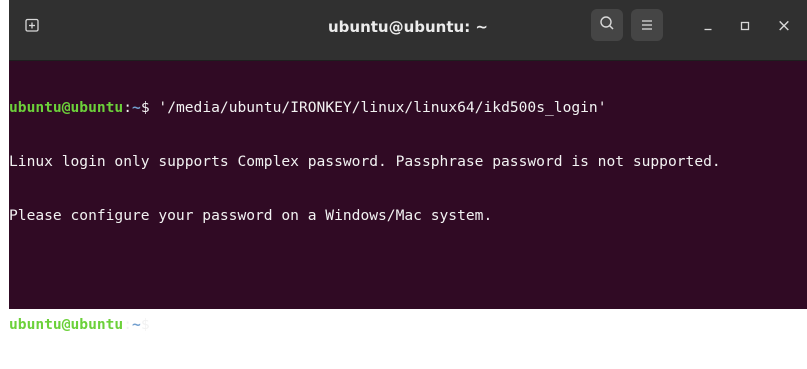  What do you see at coordinates (408, 324) in the screenshot?
I see `terminal-line-prompt: ubuntu@ubuntu:~$` at bounding box center [408, 324].